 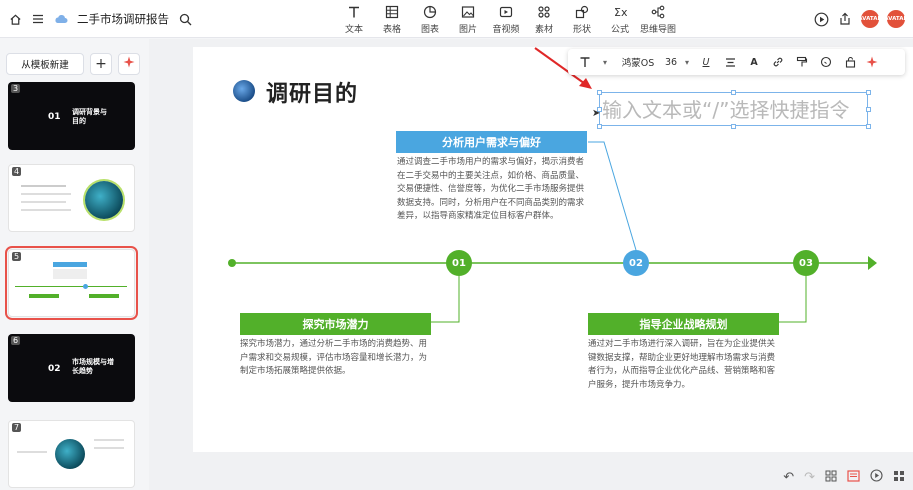 I want to click on present-icon, so click(x=876, y=477).